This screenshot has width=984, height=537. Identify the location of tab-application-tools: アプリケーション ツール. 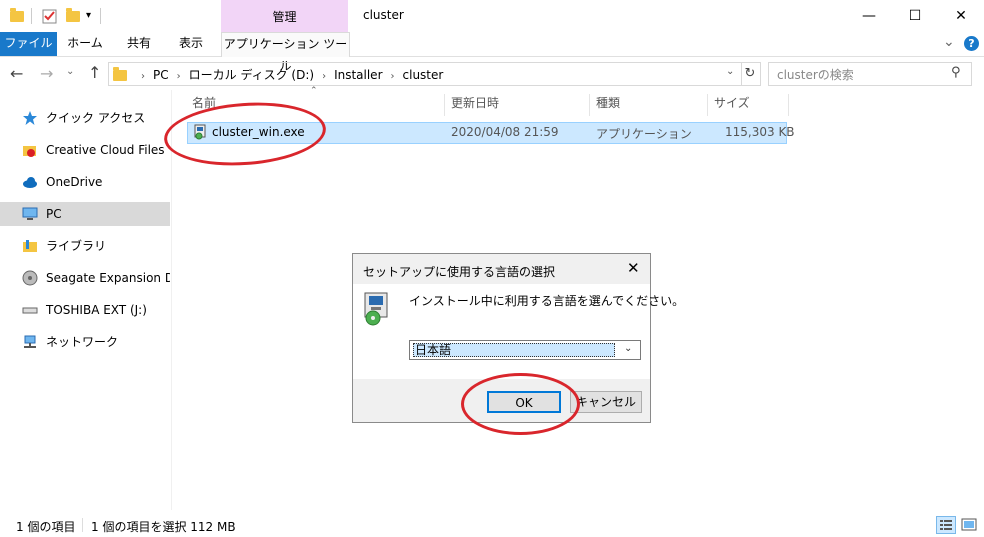
(285, 52).